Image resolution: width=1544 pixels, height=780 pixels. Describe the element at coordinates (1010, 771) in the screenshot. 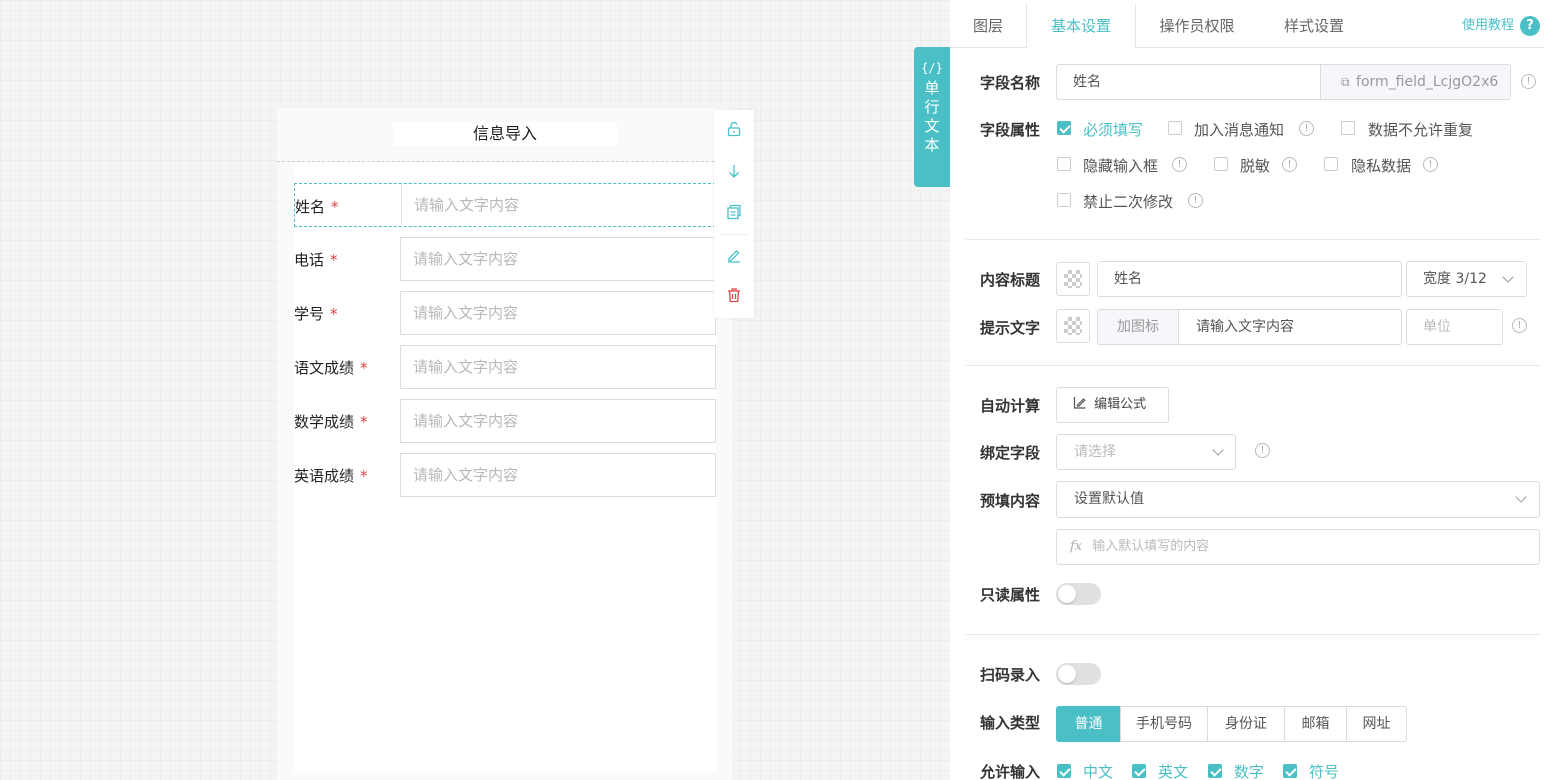

I see `allow-input-label: 允许输入` at that location.